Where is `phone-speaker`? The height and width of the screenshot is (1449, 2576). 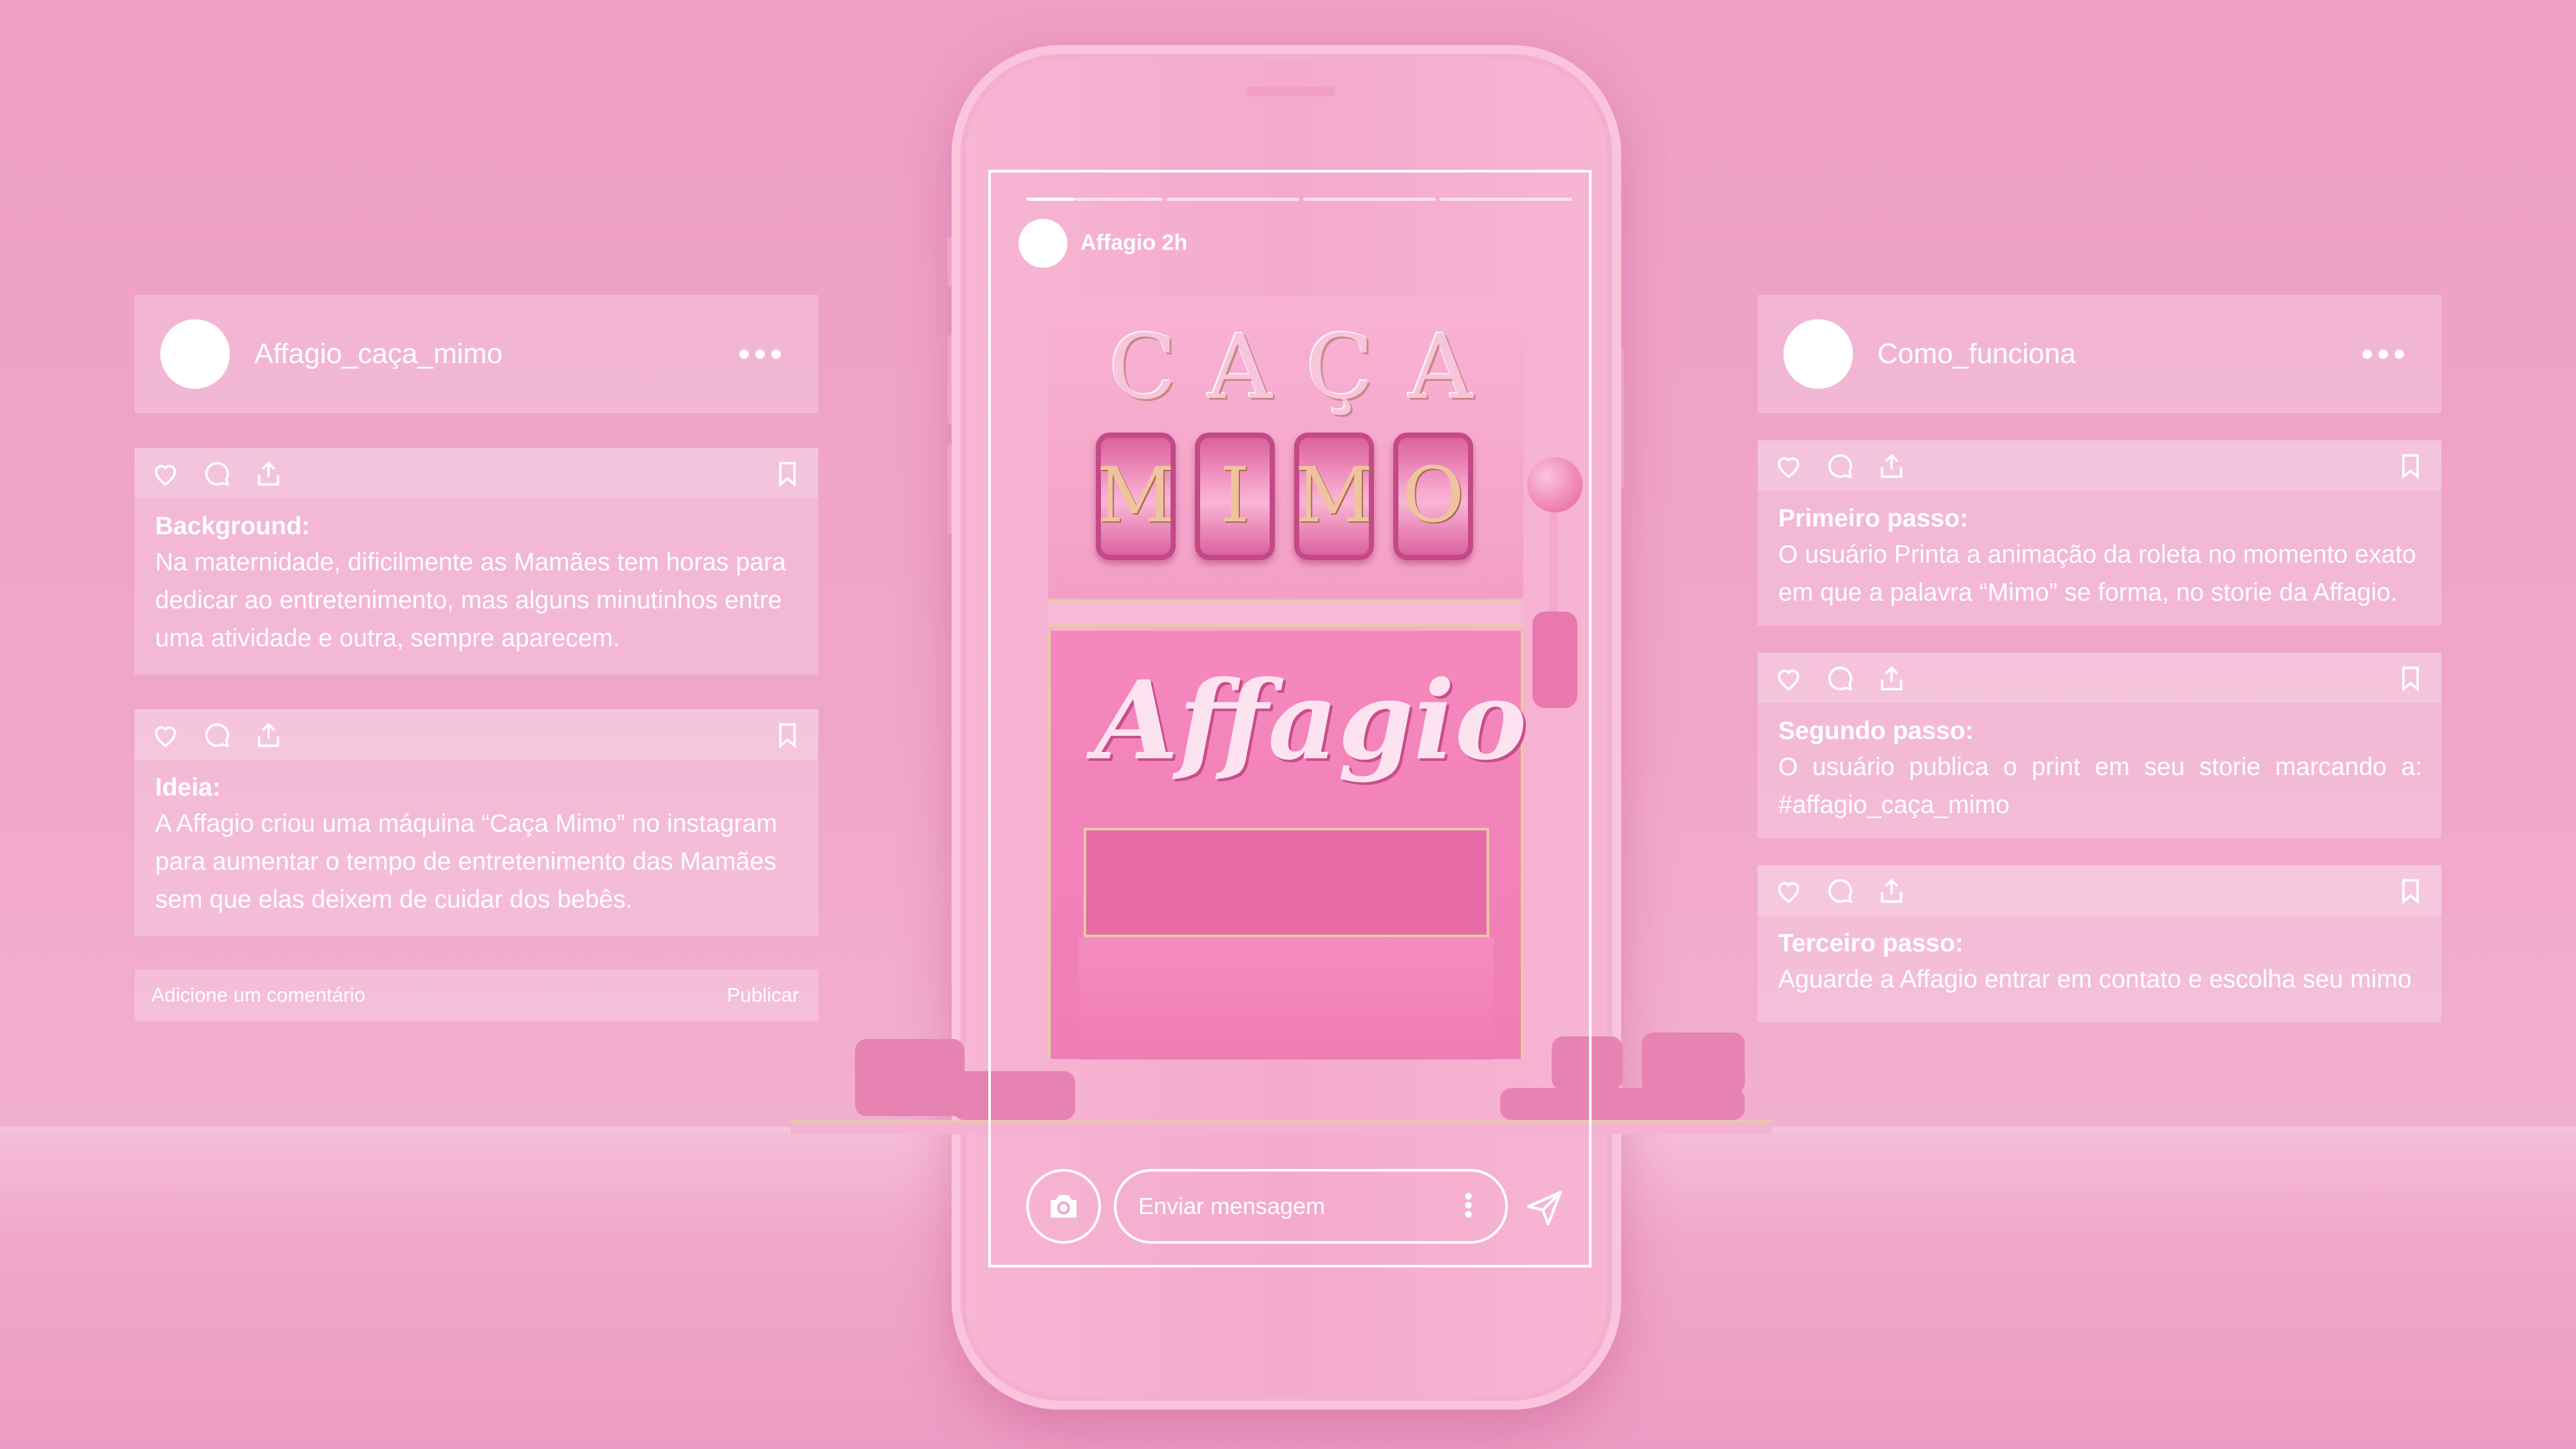 phone-speaker is located at coordinates (1291, 91).